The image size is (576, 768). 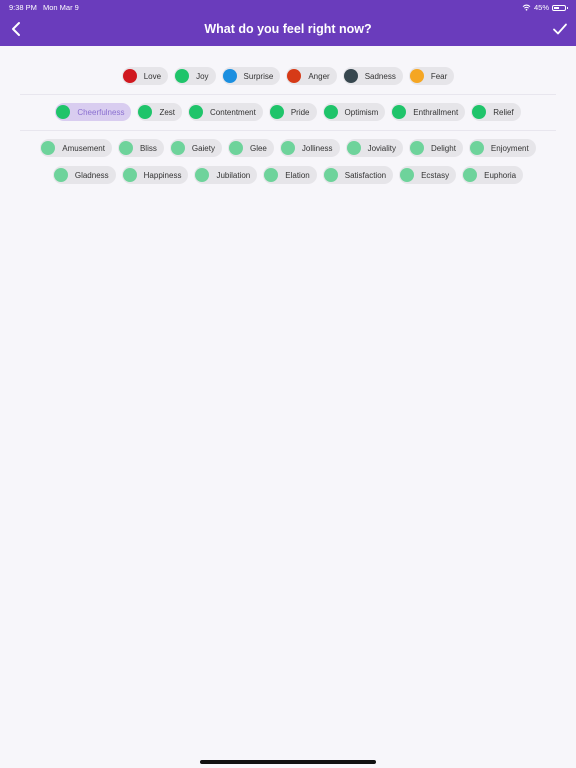 What do you see at coordinates (83, 148) in the screenshot?
I see `chip-label: Amusement` at bounding box center [83, 148].